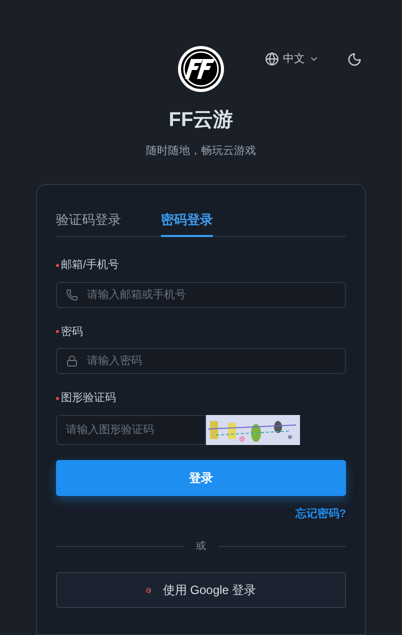  I want to click on google-icon, so click(148, 590).